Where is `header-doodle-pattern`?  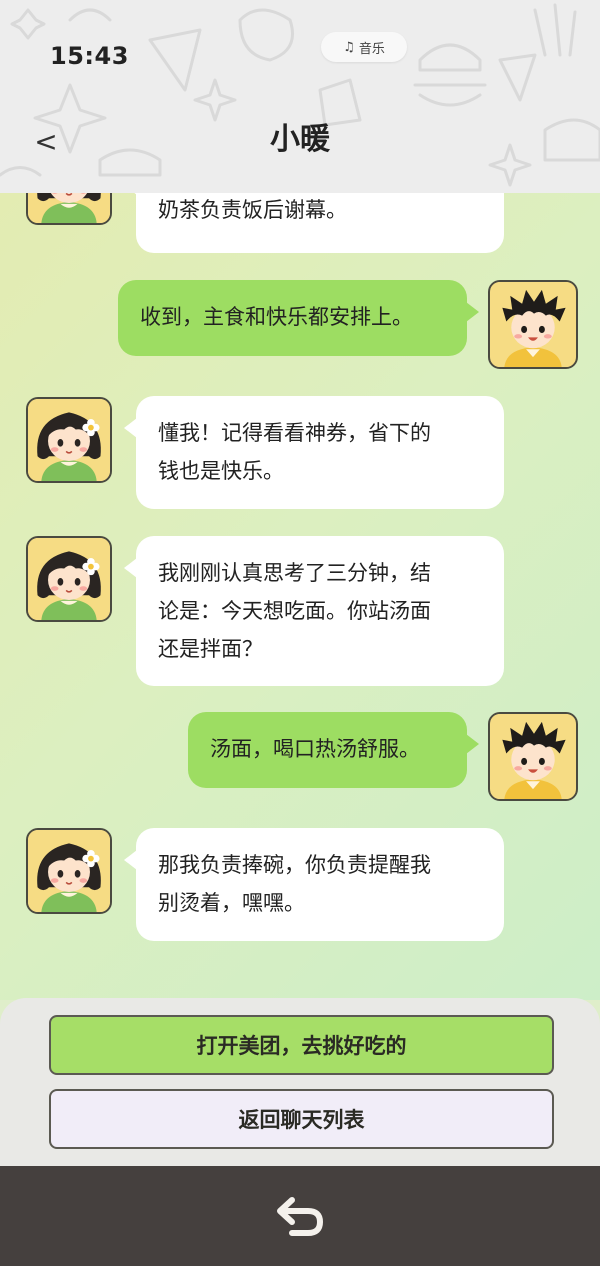 header-doodle-pattern is located at coordinates (300, 95).